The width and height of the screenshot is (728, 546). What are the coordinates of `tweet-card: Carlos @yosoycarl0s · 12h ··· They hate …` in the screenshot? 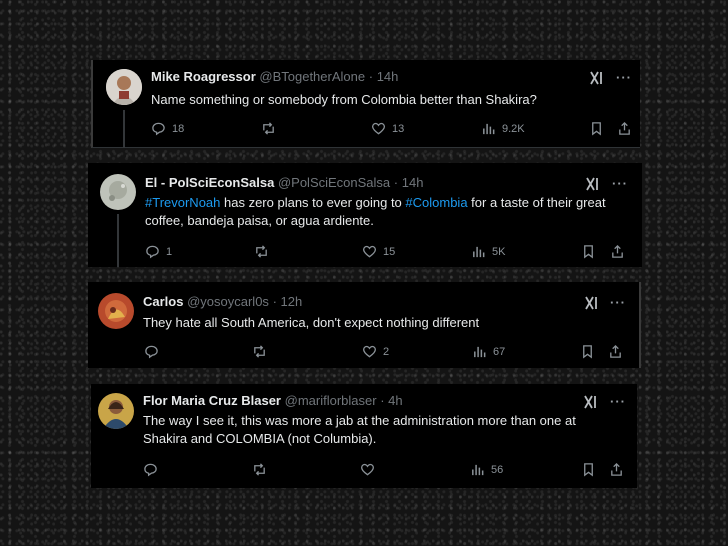 It's located at (364, 325).